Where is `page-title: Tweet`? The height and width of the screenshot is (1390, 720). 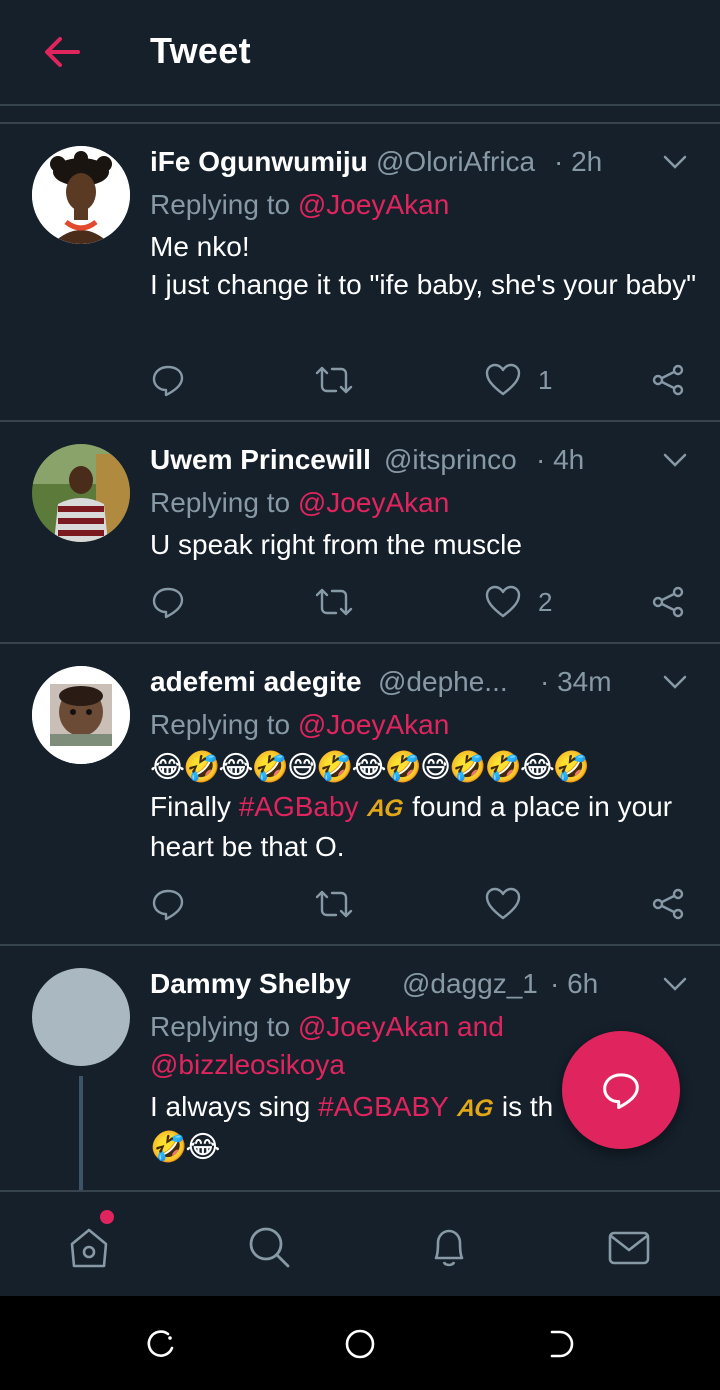 page-title: Tweet is located at coordinates (200, 50).